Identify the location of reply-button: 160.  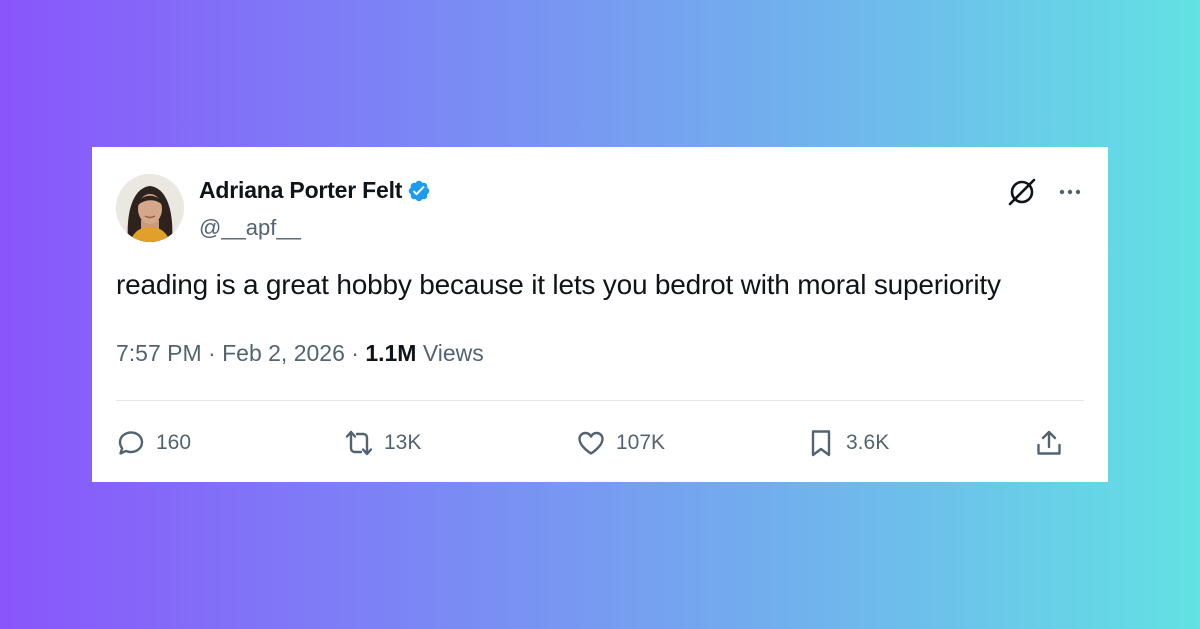
(153, 443).